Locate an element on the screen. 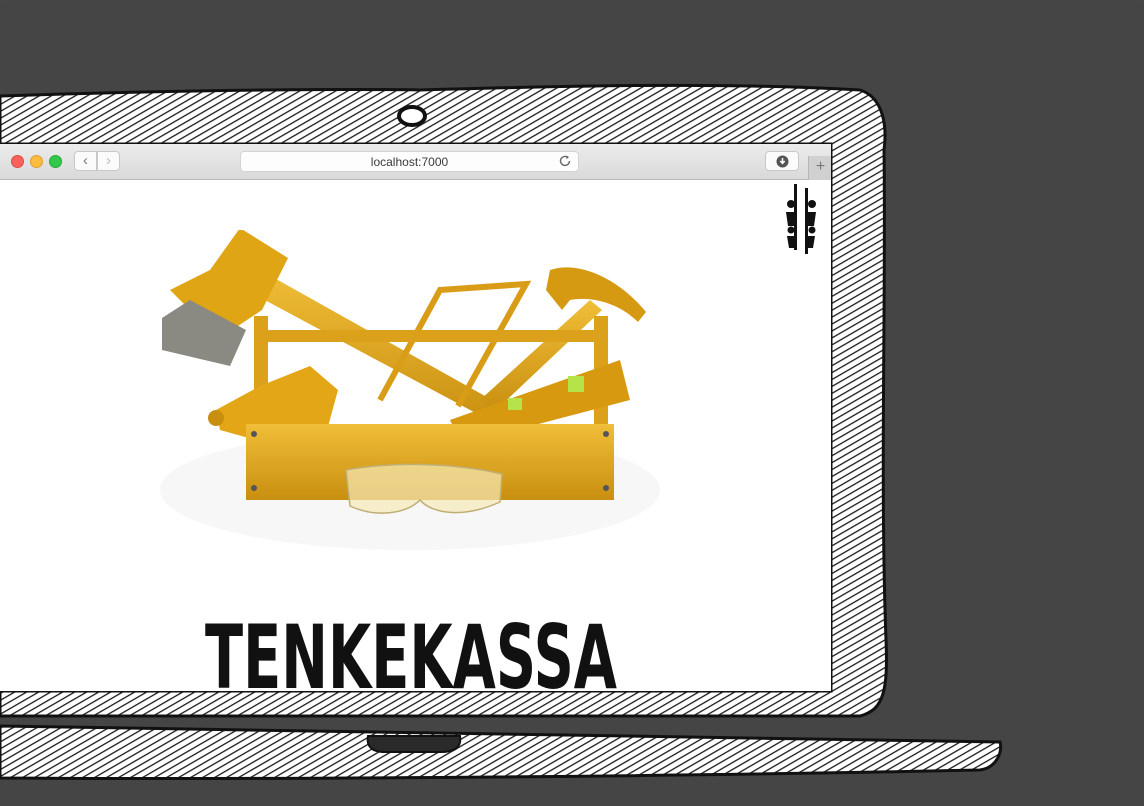 The height and width of the screenshot is (806, 1144). browser-toolbar: ‹ › localhost:7000 + is located at coordinates (415, 162).